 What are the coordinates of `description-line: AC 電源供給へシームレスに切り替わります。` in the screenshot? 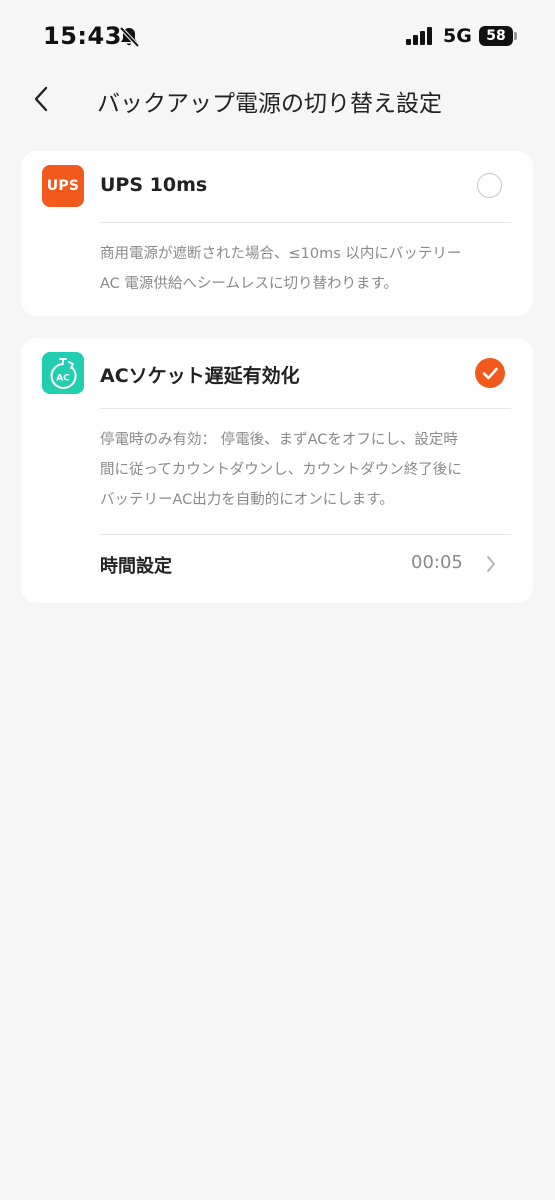 It's located at (249, 284).